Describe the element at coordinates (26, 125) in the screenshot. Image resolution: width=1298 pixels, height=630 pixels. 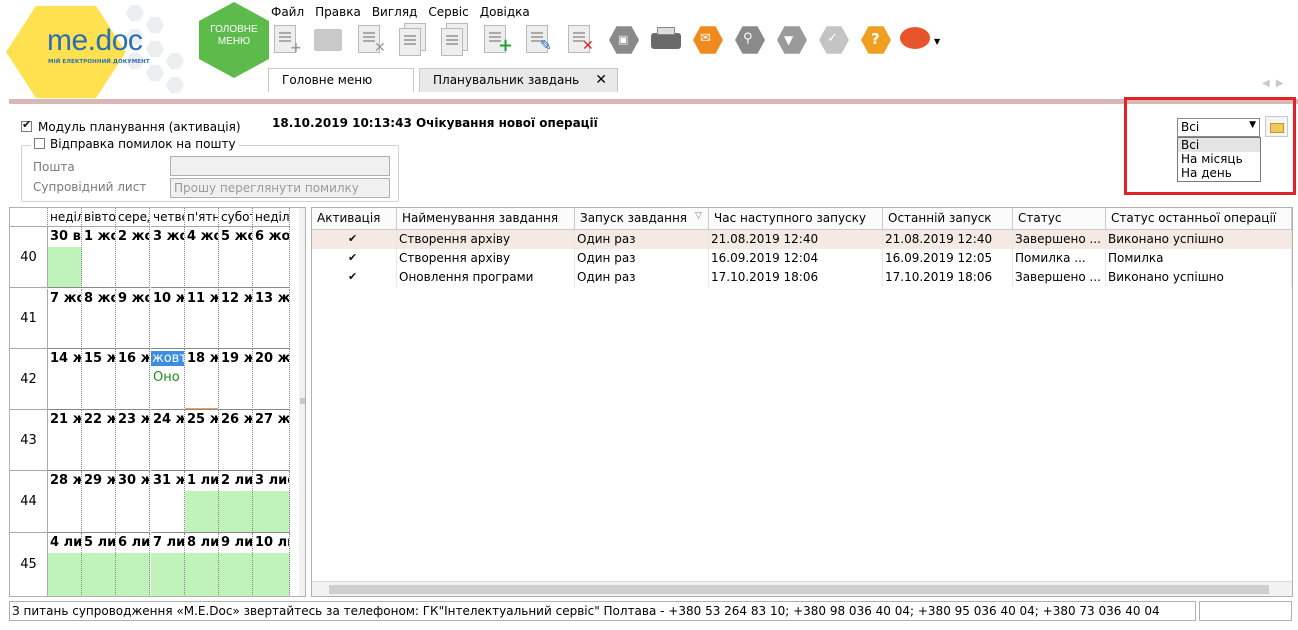
I see `module-activation-checkbox` at that location.